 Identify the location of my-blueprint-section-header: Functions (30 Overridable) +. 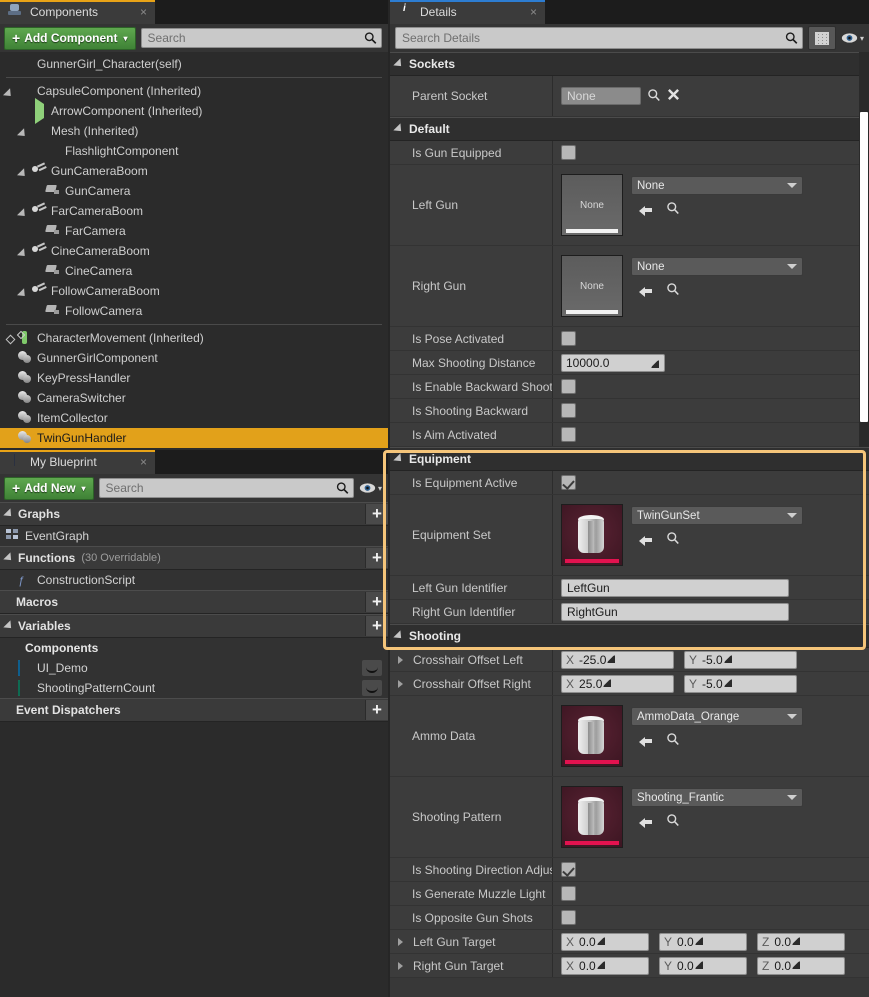
(194, 558).